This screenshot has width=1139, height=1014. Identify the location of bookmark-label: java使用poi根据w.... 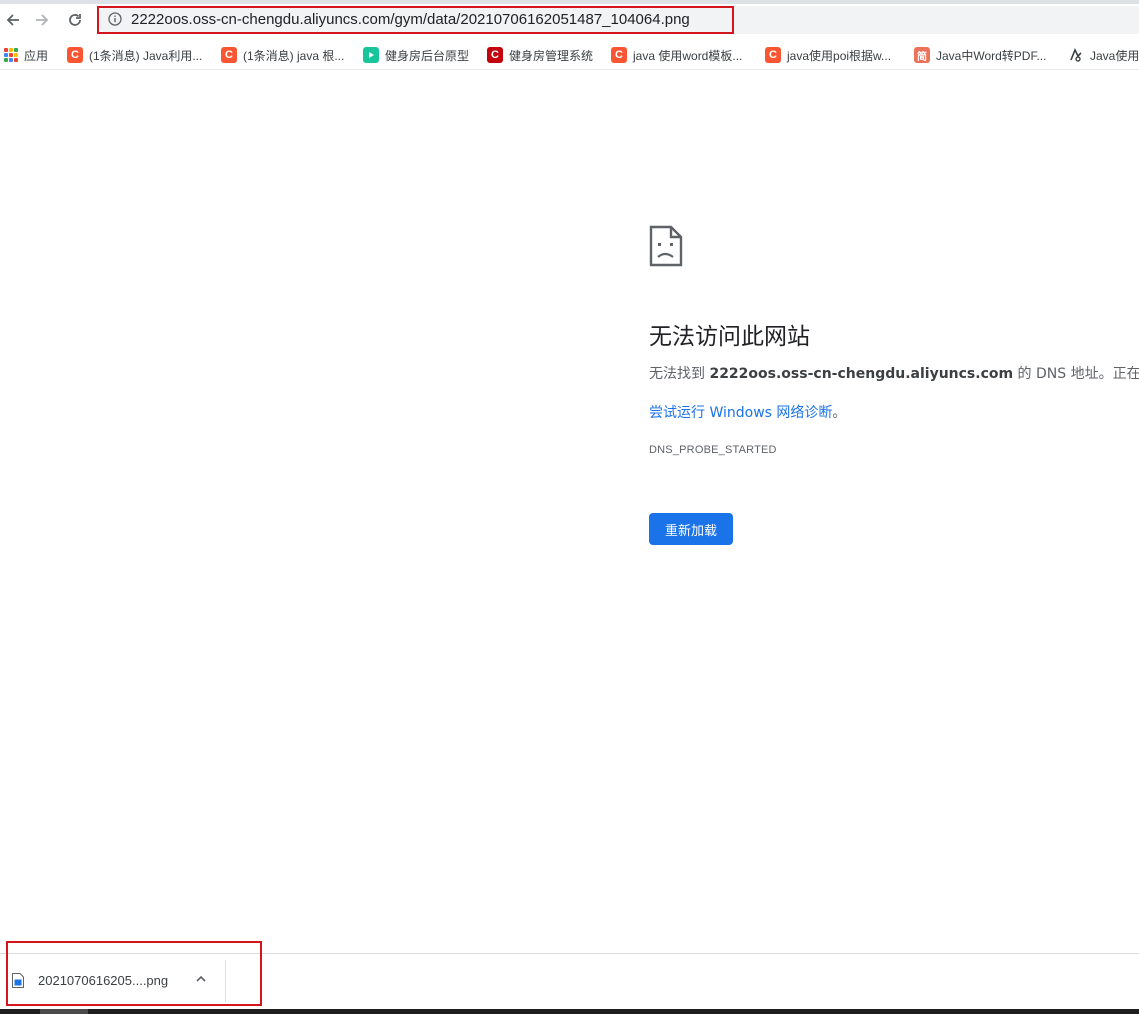
(839, 55).